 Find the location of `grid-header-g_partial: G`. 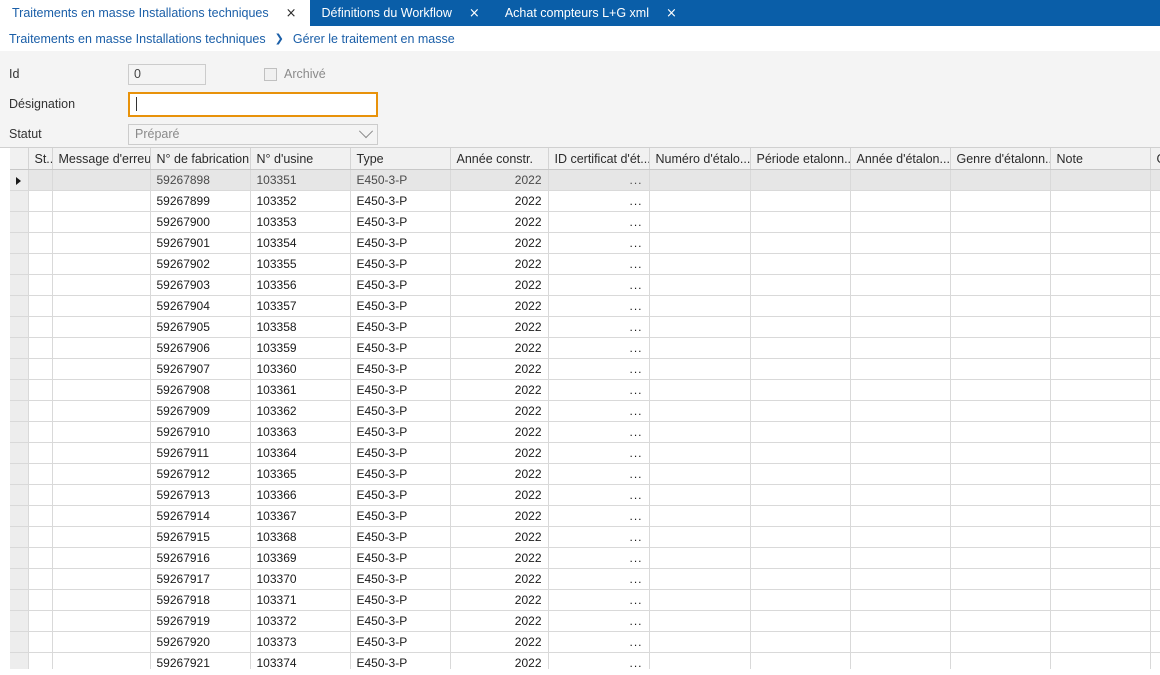

grid-header-g_partial: G is located at coordinates (1155, 159).